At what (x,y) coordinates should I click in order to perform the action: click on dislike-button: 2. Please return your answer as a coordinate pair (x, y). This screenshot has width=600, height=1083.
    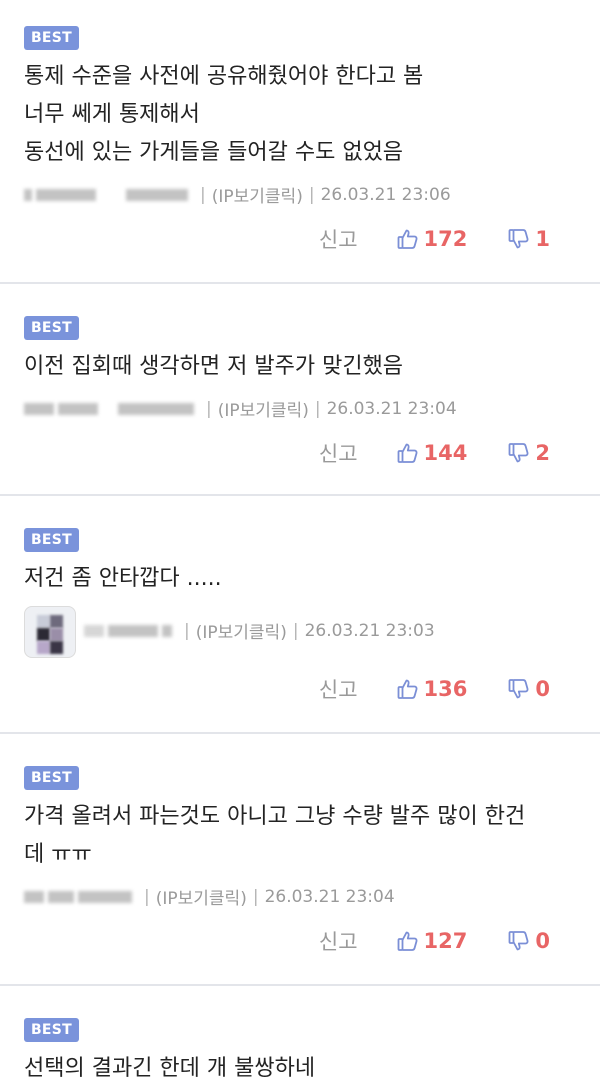
    Looking at the image, I should click on (528, 453).